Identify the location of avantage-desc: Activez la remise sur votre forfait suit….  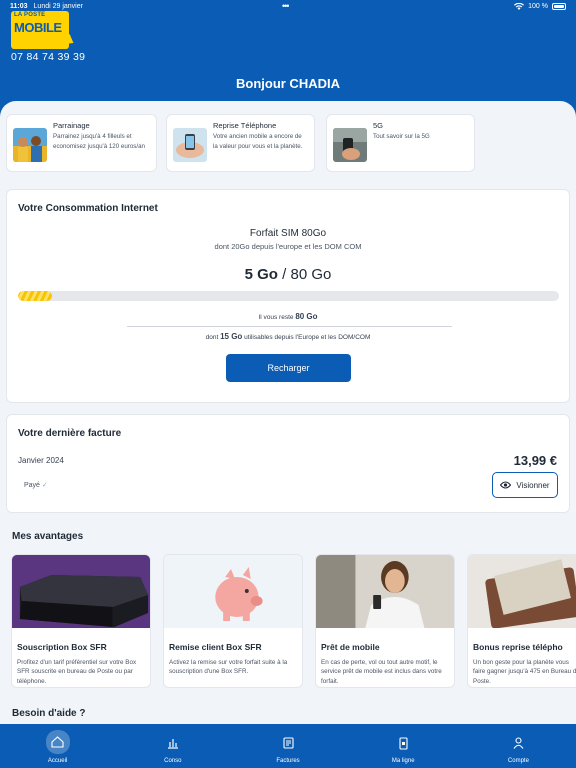
(228, 667).